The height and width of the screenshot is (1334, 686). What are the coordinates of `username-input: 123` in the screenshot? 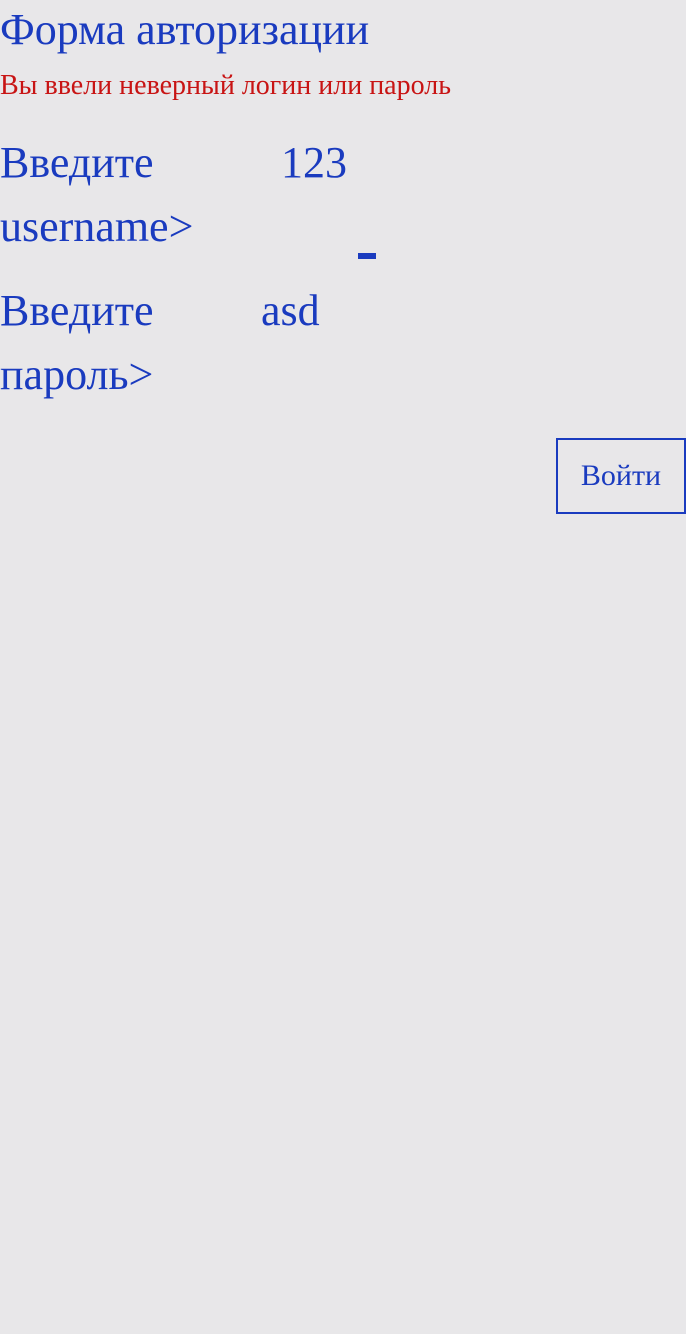 It's located at (314, 163).